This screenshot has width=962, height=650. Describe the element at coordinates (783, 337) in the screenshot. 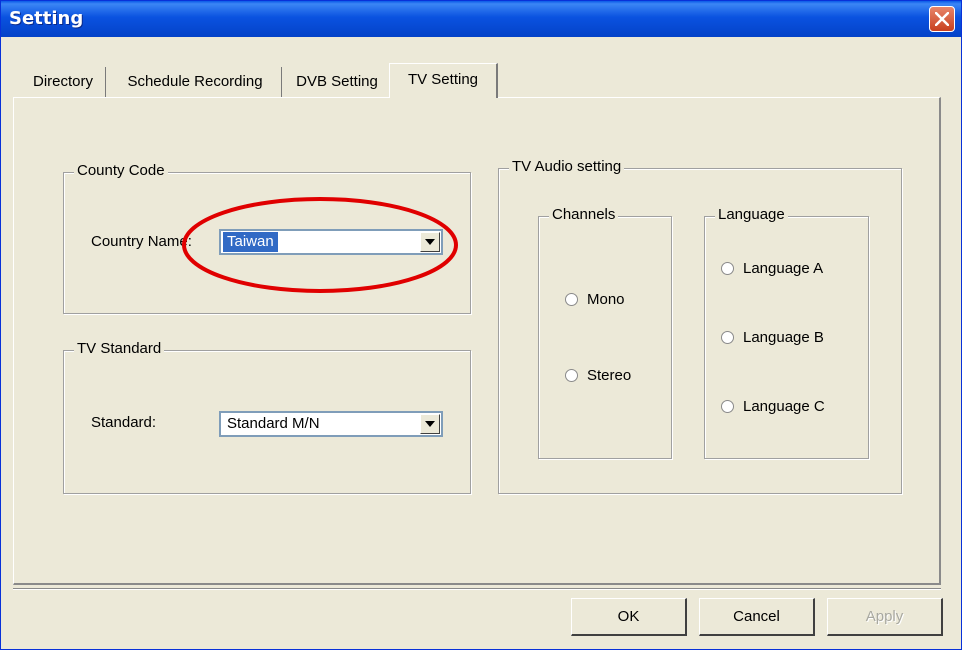

I see `radio-language-b-label: Language B` at that location.